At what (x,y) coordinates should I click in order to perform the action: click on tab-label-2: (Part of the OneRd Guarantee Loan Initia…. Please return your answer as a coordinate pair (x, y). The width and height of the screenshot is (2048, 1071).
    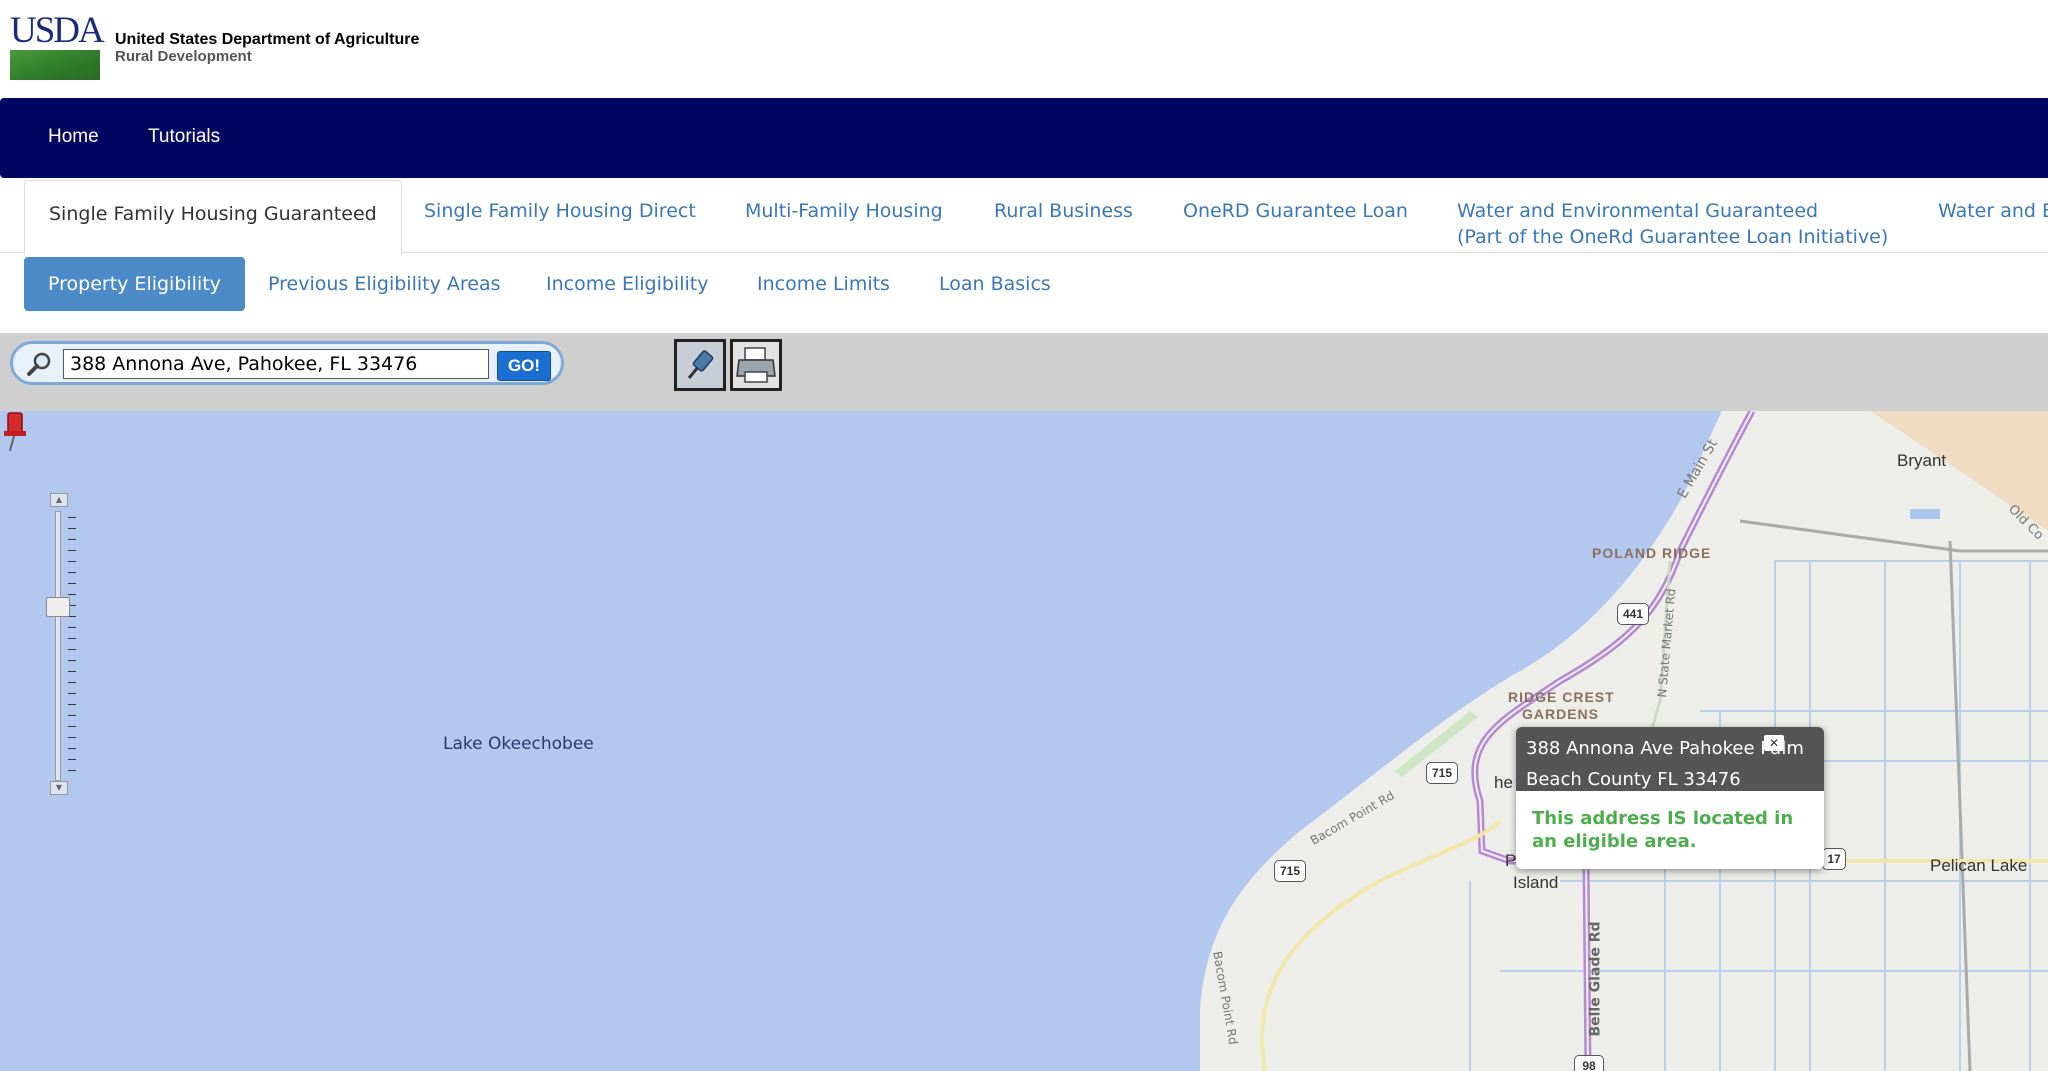
    Looking at the image, I should click on (1673, 237).